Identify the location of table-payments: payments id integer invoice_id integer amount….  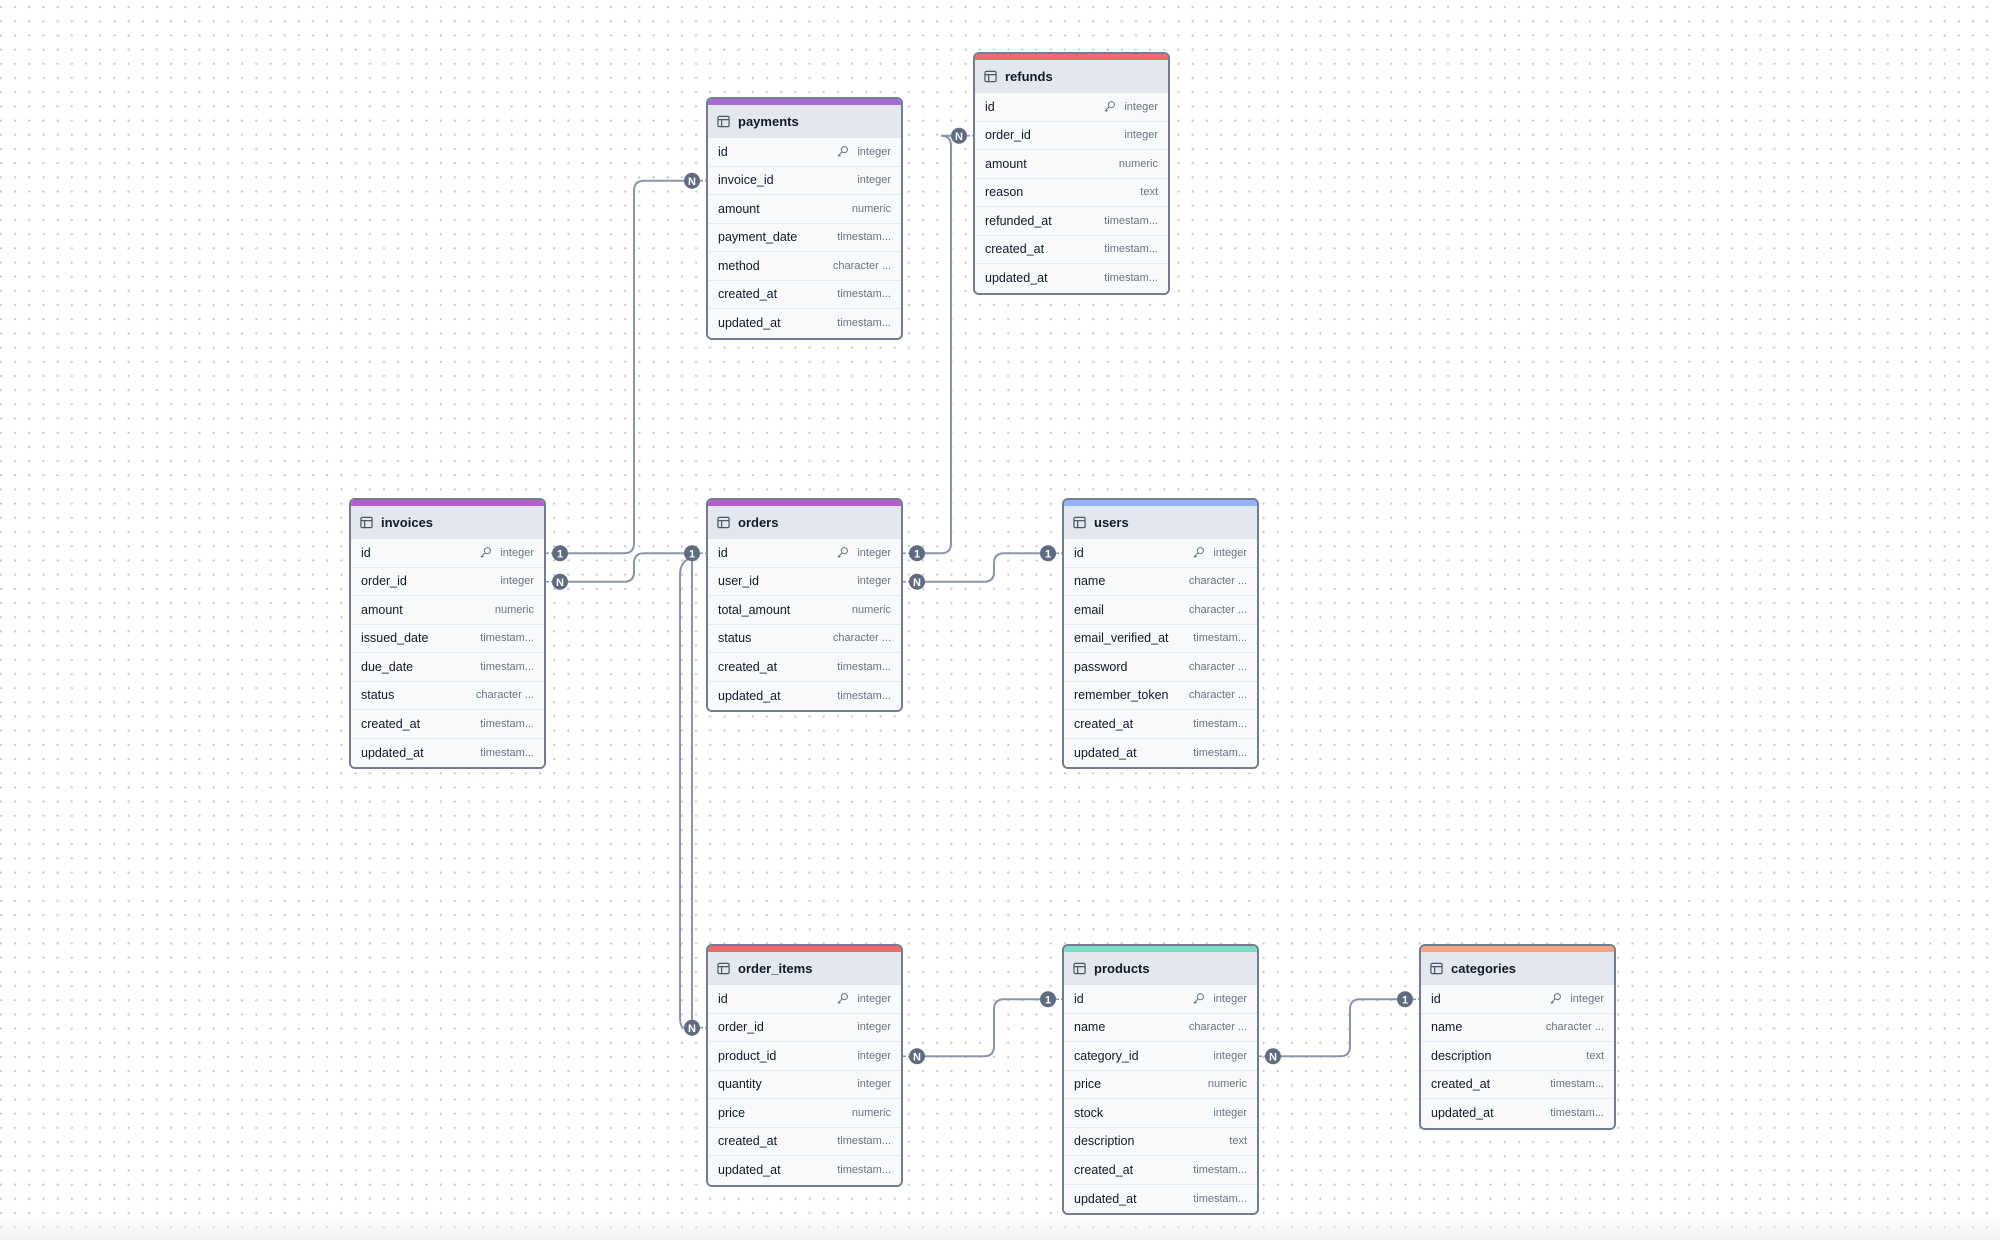
(804, 218).